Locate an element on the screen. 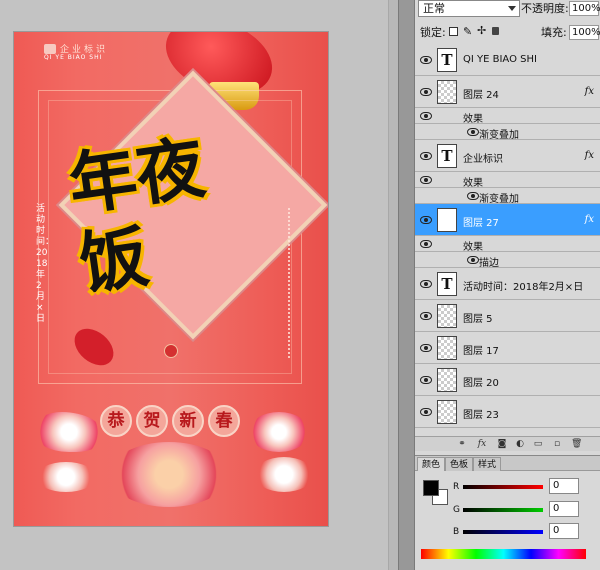  layer-name: 图层 20 is located at coordinates (481, 383).